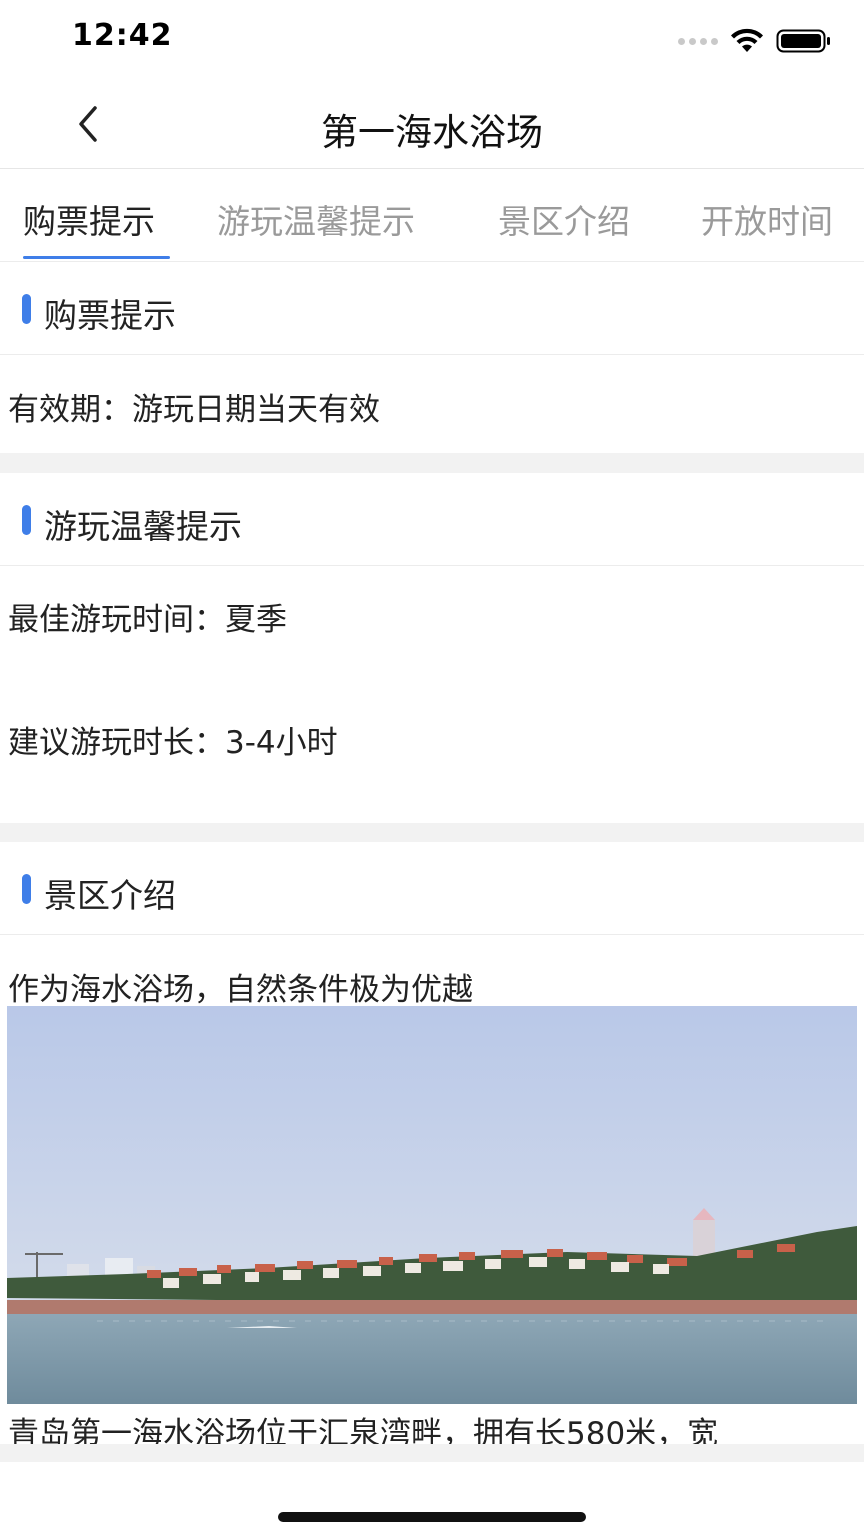 The image size is (864, 1536). I want to click on section-header-tips: 游玩温馨提示, so click(432, 519).